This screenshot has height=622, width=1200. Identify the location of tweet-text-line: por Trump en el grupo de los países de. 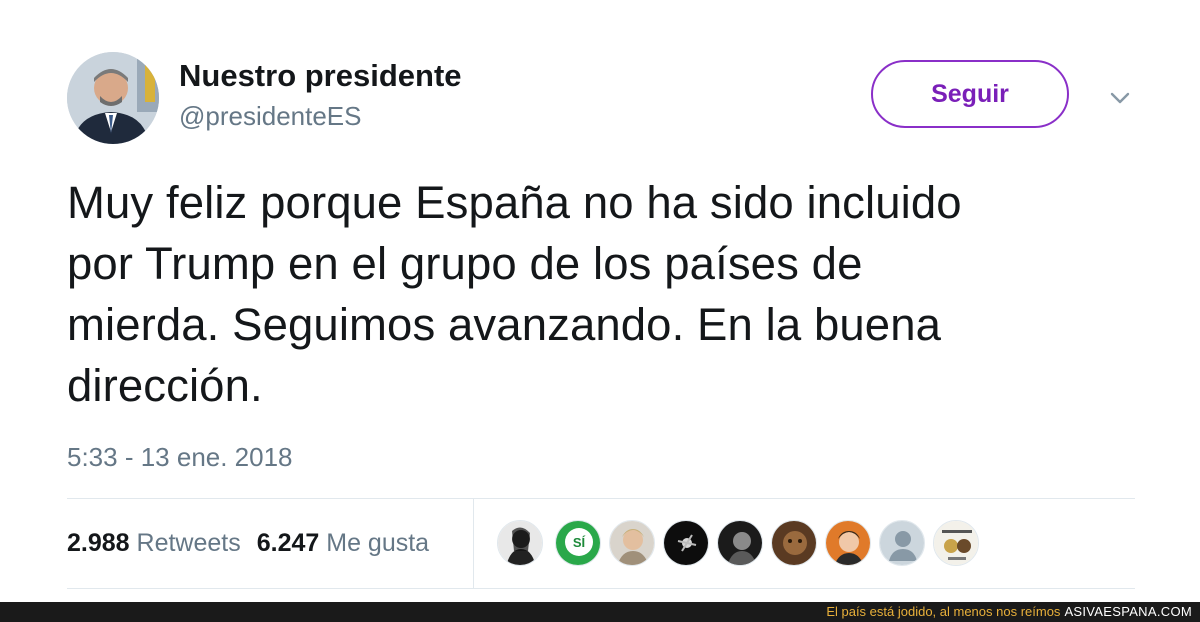
(465, 263).